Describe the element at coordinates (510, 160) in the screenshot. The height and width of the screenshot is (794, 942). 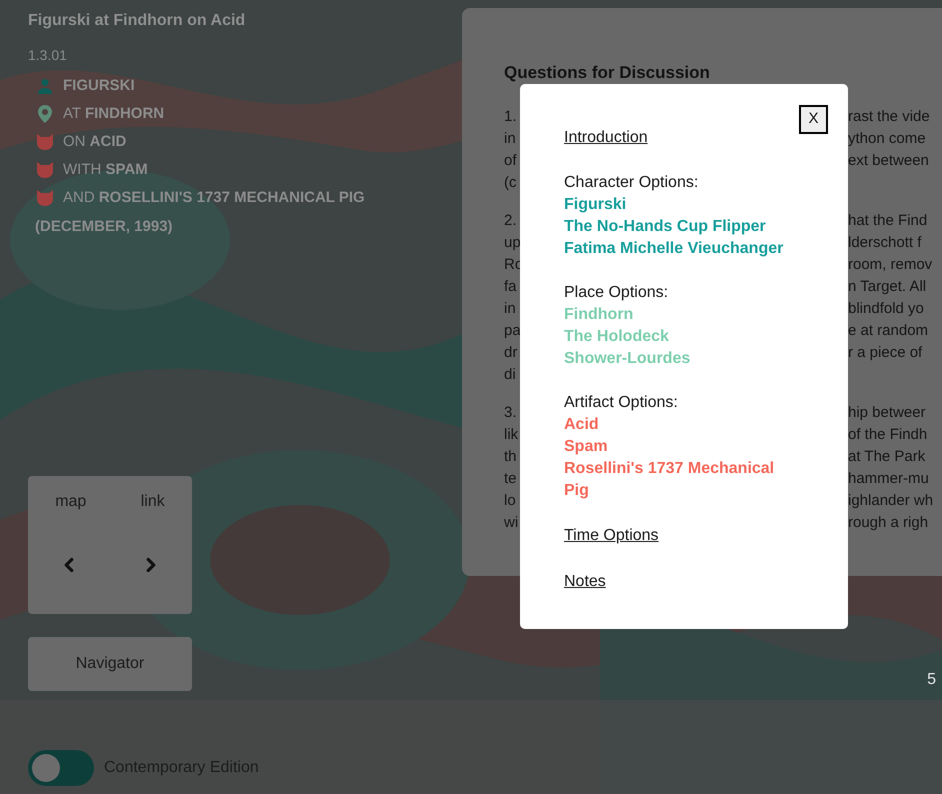
I see `text-fragment: of` at that location.